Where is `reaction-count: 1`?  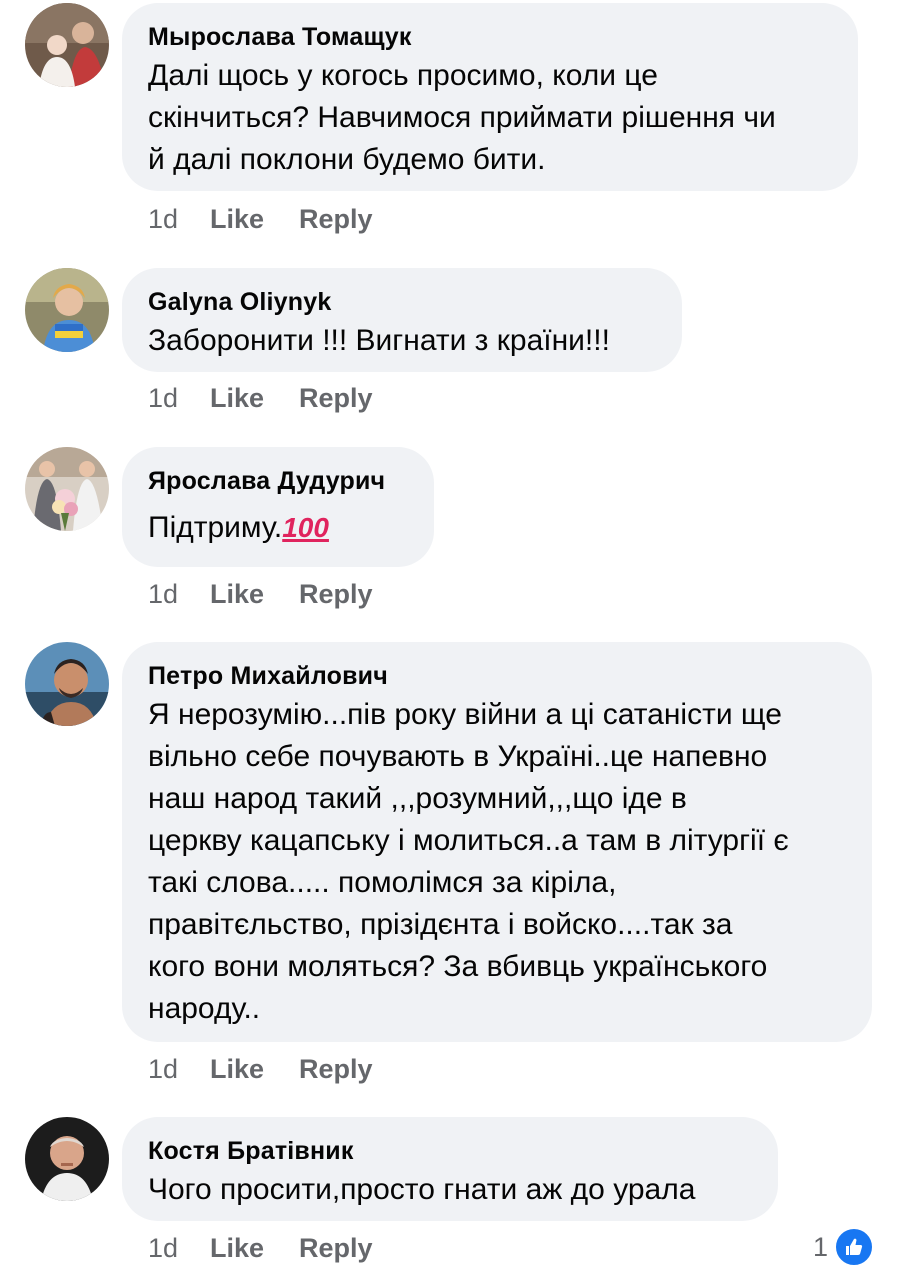 reaction-count: 1 is located at coordinates (820, 1246).